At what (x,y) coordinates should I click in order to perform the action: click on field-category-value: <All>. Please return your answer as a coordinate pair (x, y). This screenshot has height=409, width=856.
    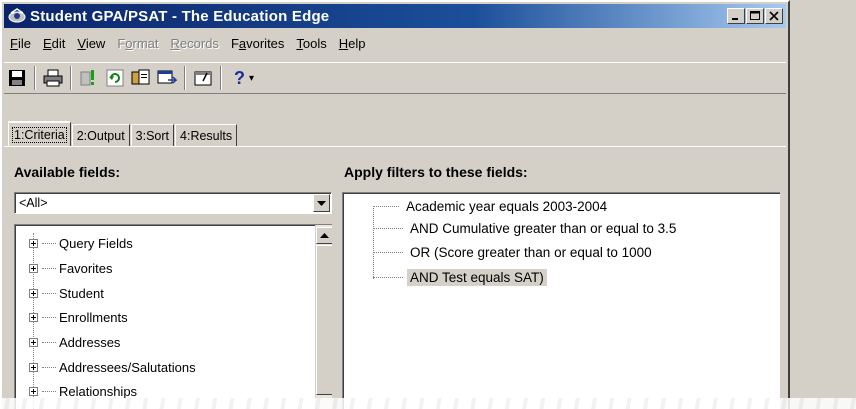
    Looking at the image, I should click on (33, 203).